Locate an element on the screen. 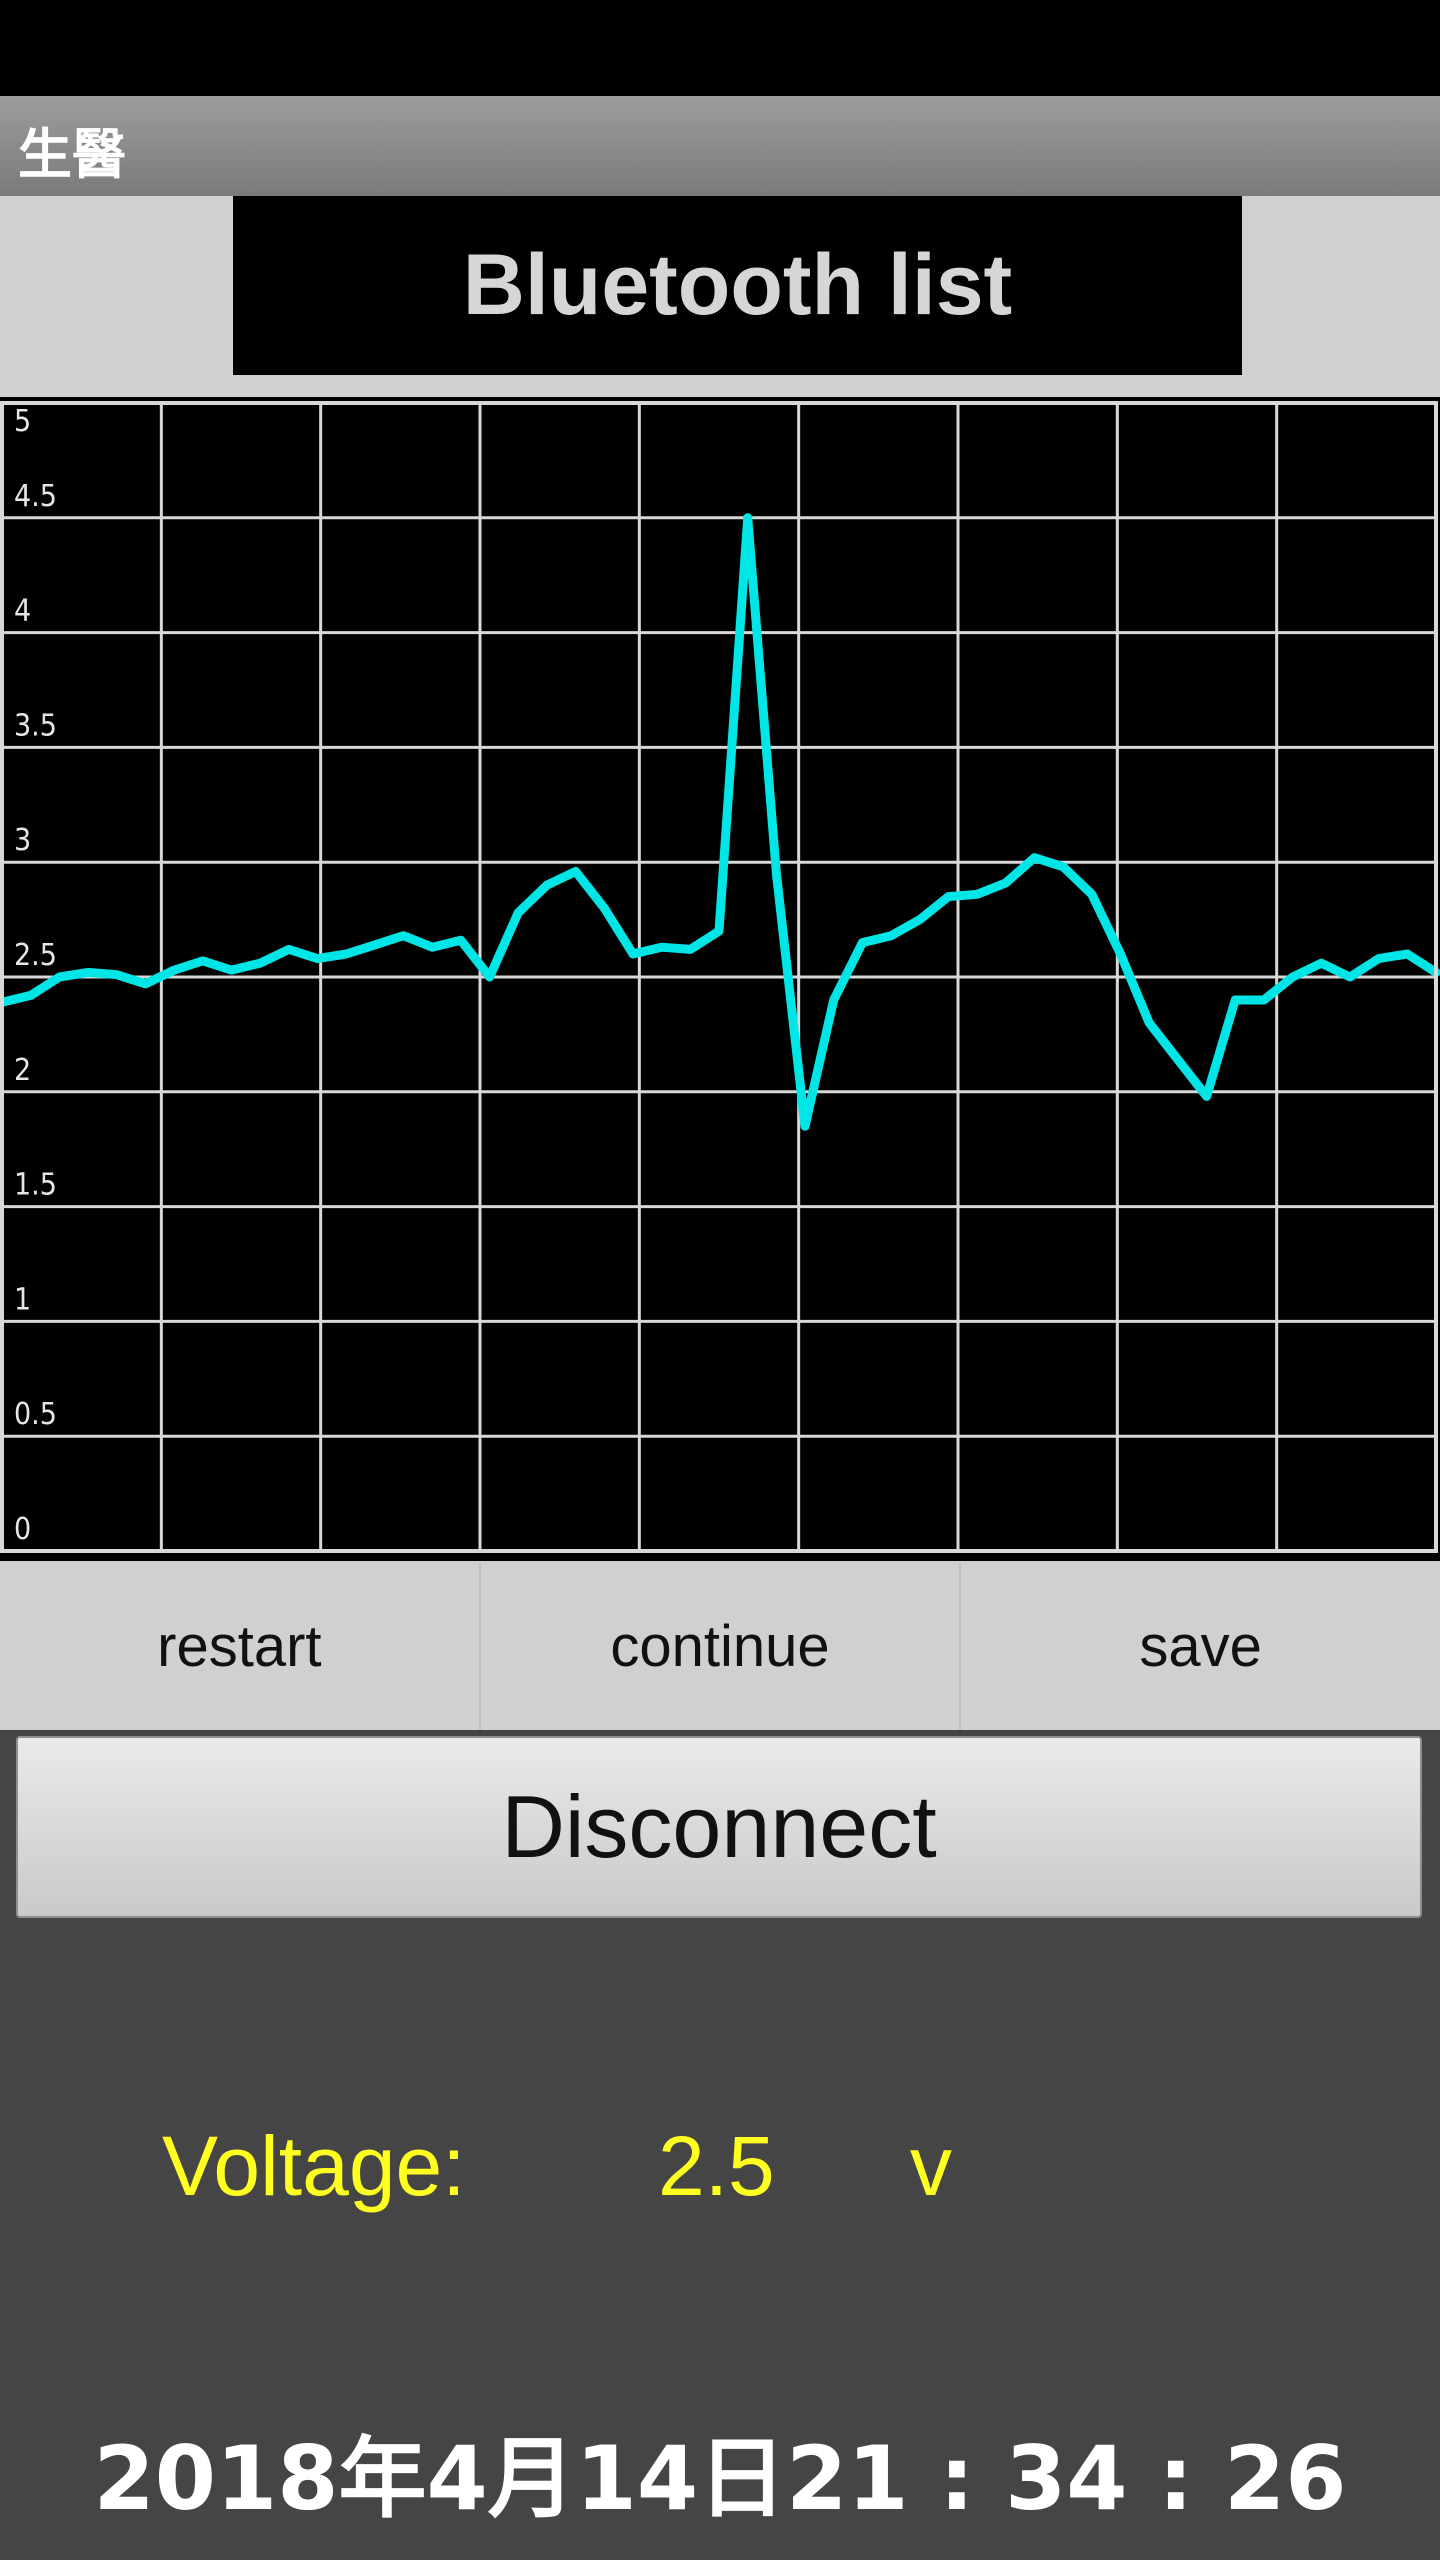 The width and height of the screenshot is (1440, 2560). y-tick-label: 1.5 is located at coordinates (35, 1185).